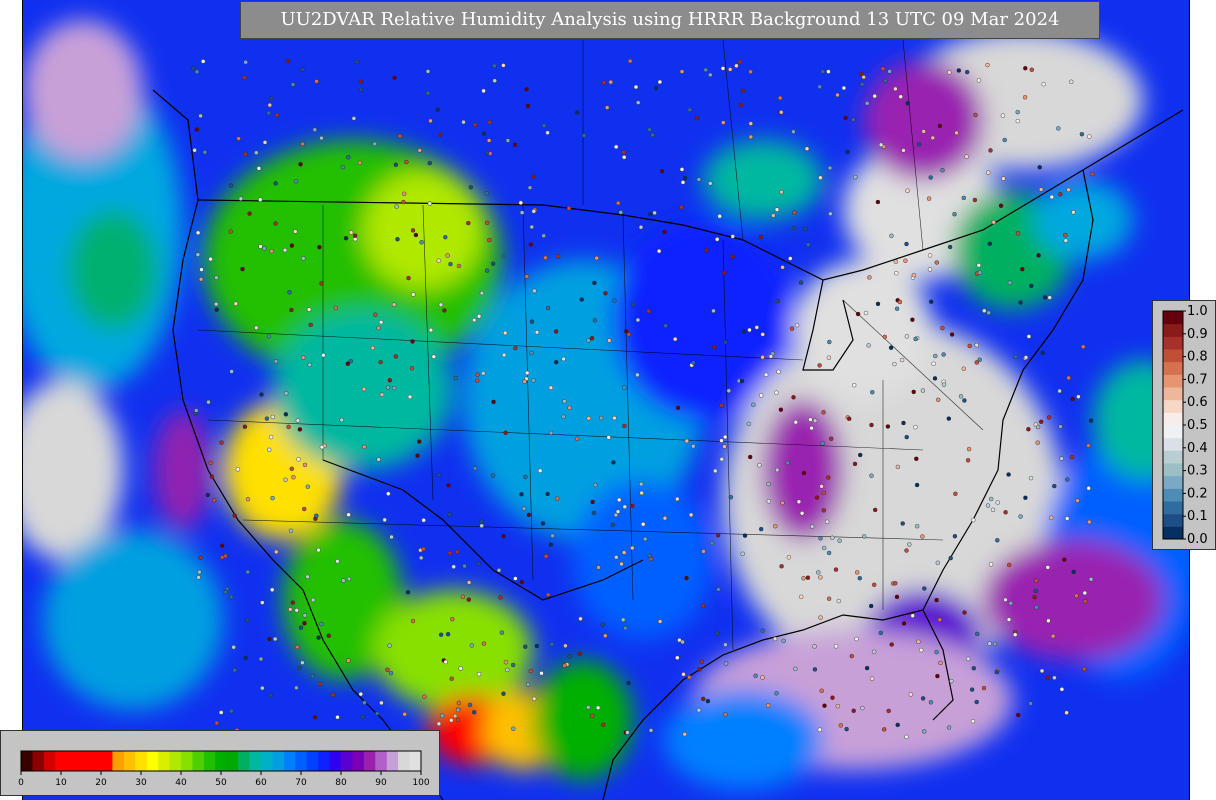 This screenshot has height=800, width=1216. What do you see at coordinates (1197, 379) in the screenshot?
I see `ratio-tick-label: 0.7` at bounding box center [1197, 379].